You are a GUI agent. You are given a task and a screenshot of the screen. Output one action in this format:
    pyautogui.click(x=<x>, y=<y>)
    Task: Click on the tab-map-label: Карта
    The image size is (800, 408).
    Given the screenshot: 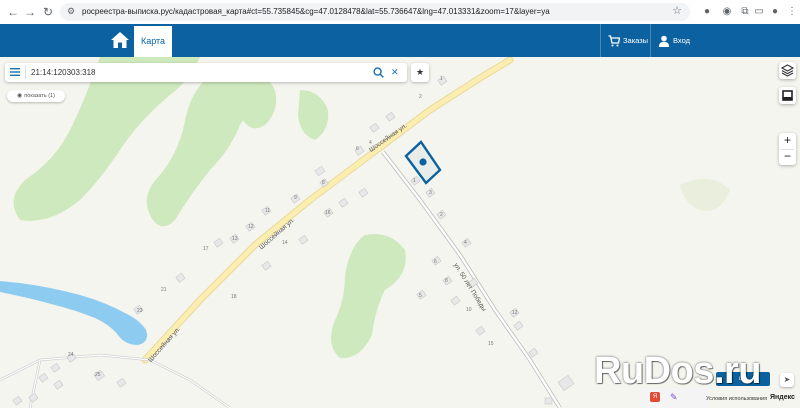 What is the action you would take?
    pyautogui.click(x=153, y=41)
    